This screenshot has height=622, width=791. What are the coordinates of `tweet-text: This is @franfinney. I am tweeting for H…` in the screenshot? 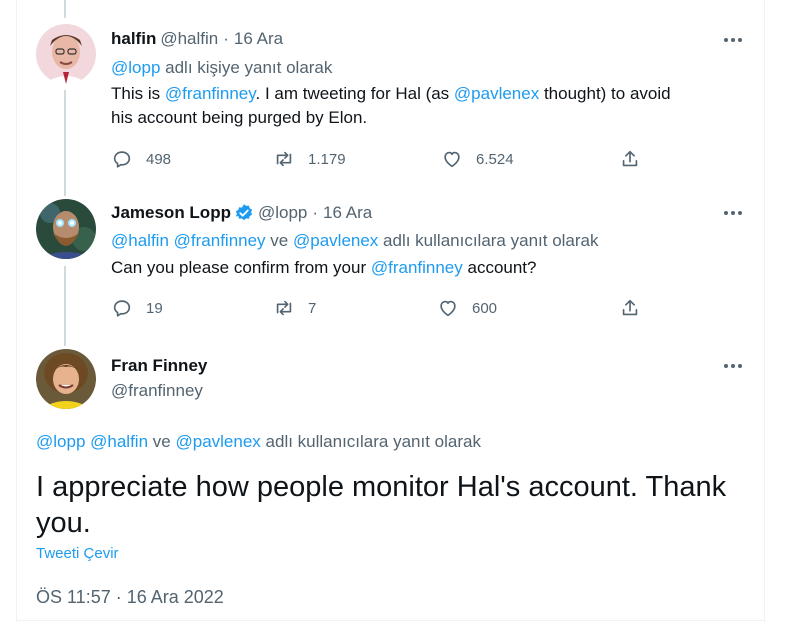 It's located at (421, 106).